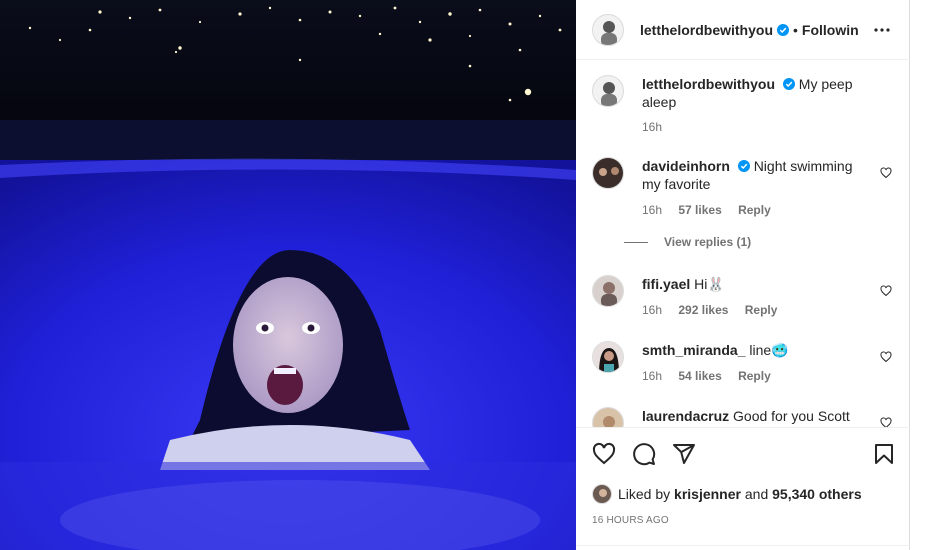 The width and height of the screenshot is (950, 550). What do you see at coordinates (706, 30) in the screenshot?
I see `author-username: letthelordbewithyou` at bounding box center [706, 30].